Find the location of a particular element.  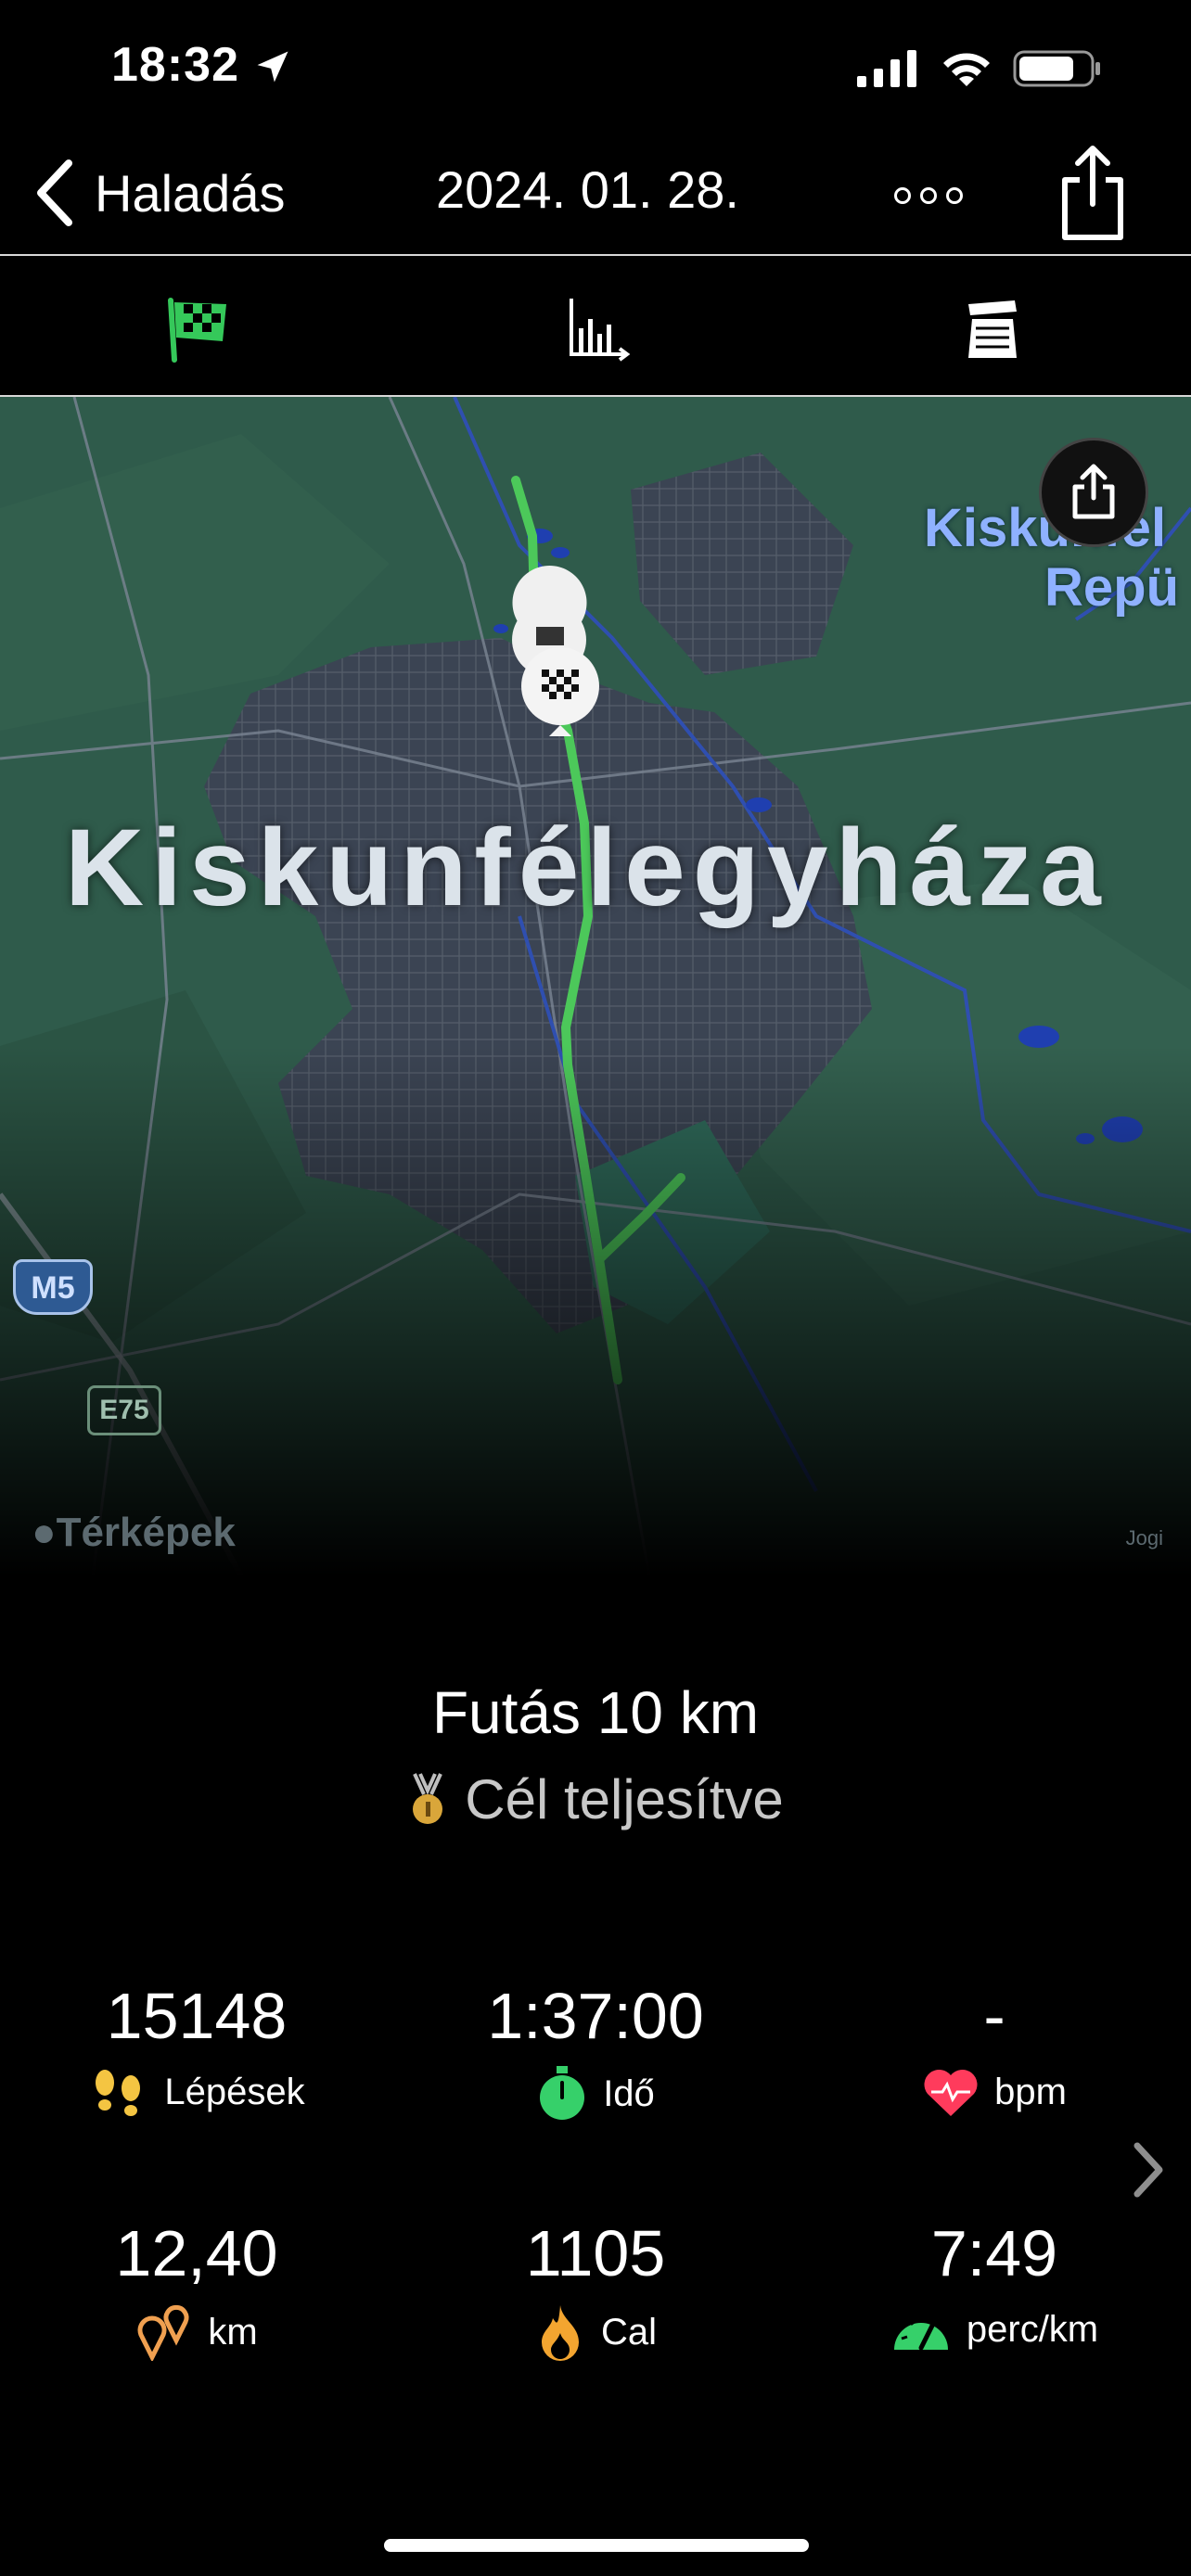

stat-time-label: Idő is located at coordinates (629, 2093).